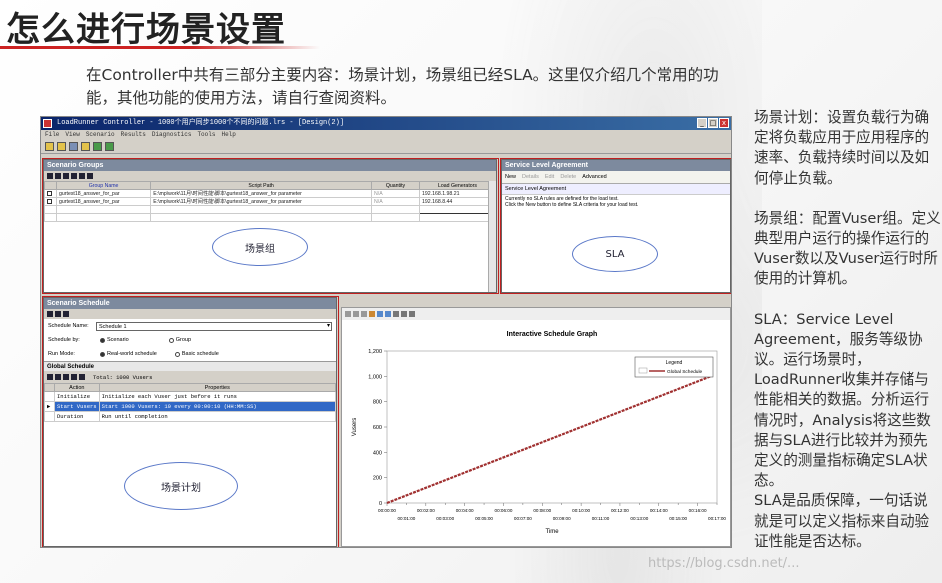  Describe the element at coordinates (375, 377) in the screenshot. I see `y-tick-label: 1,000` at that location.